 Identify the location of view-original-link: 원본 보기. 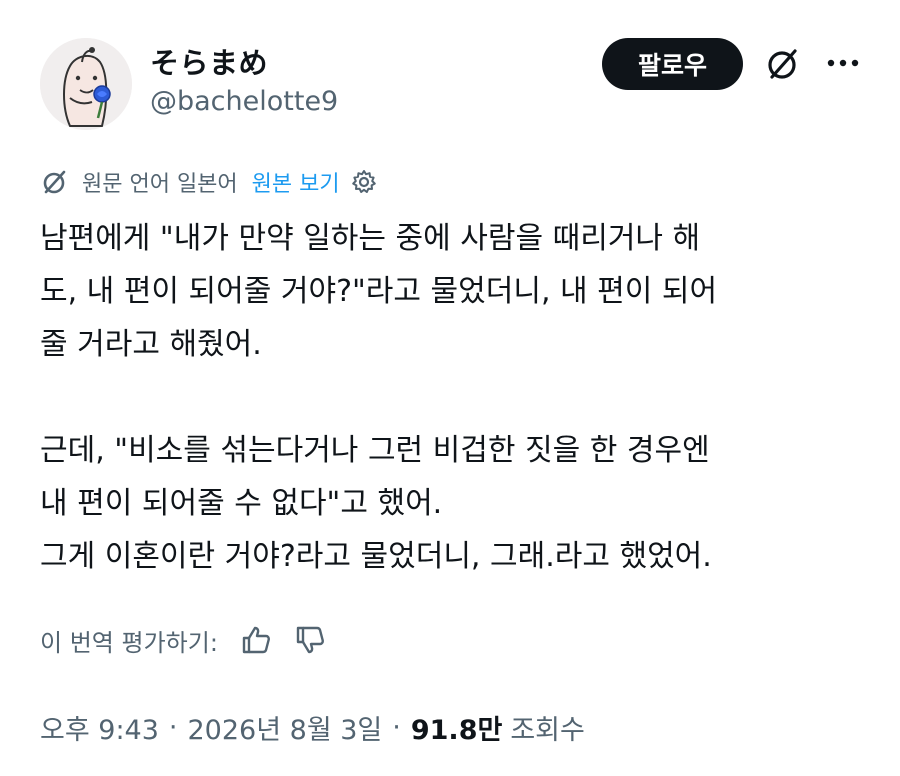
(296, 182).